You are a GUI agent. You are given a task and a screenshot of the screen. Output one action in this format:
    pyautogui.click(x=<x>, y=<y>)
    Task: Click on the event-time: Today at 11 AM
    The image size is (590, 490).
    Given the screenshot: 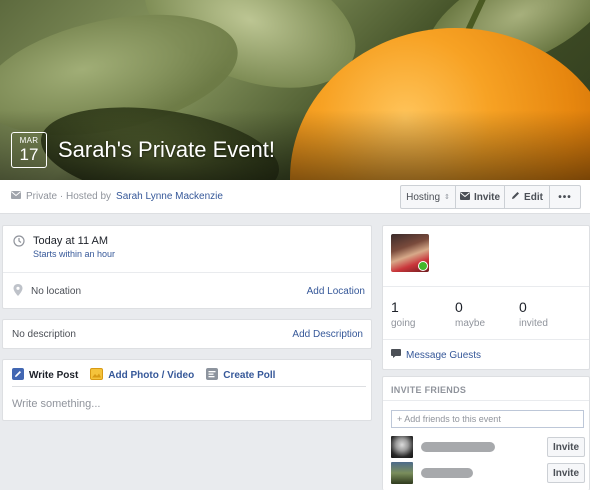 What is the action you would take?
    pyautogui.click(x=71, y=241)
    